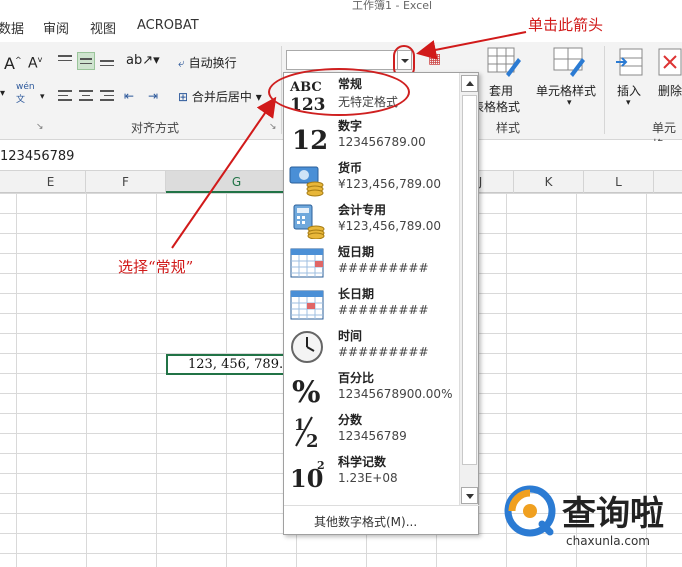 The height and width of the screenshot is (567, 682). I want to click on tab-review: 审阅, so click(56, 27).